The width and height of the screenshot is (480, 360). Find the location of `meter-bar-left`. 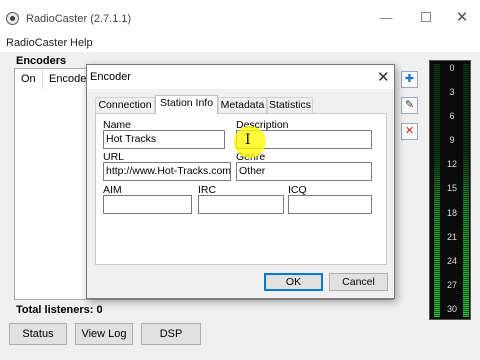

meter-bar-left is located at coordinates (437, 190).